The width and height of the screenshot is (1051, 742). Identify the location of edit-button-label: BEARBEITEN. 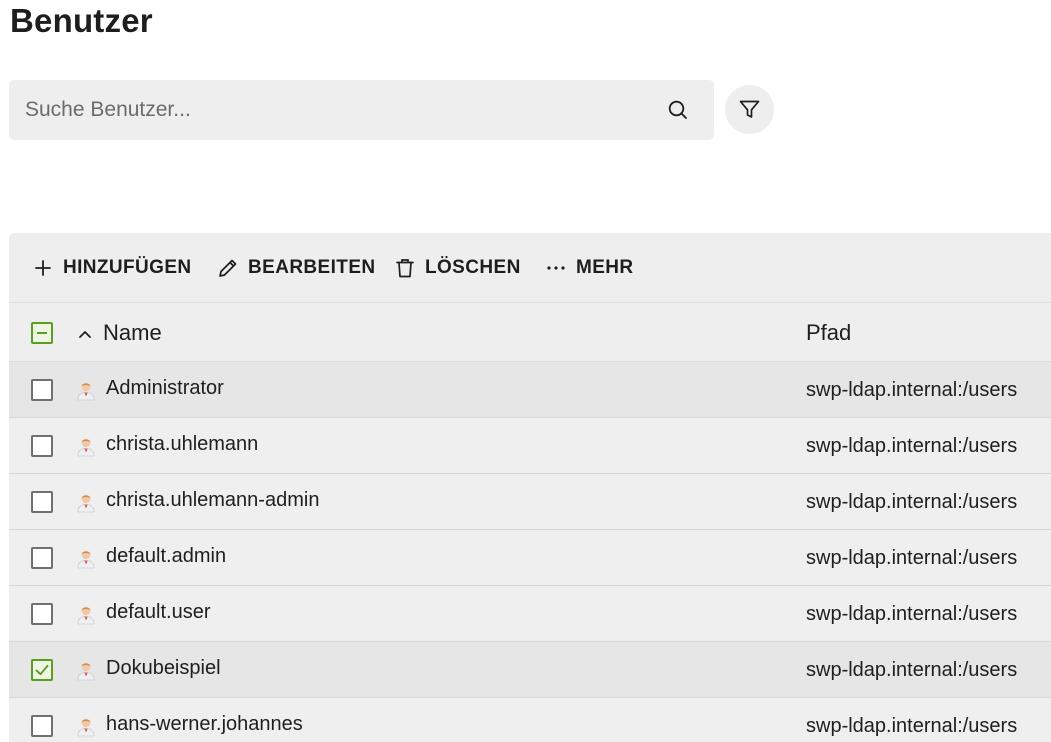
(312, 267).